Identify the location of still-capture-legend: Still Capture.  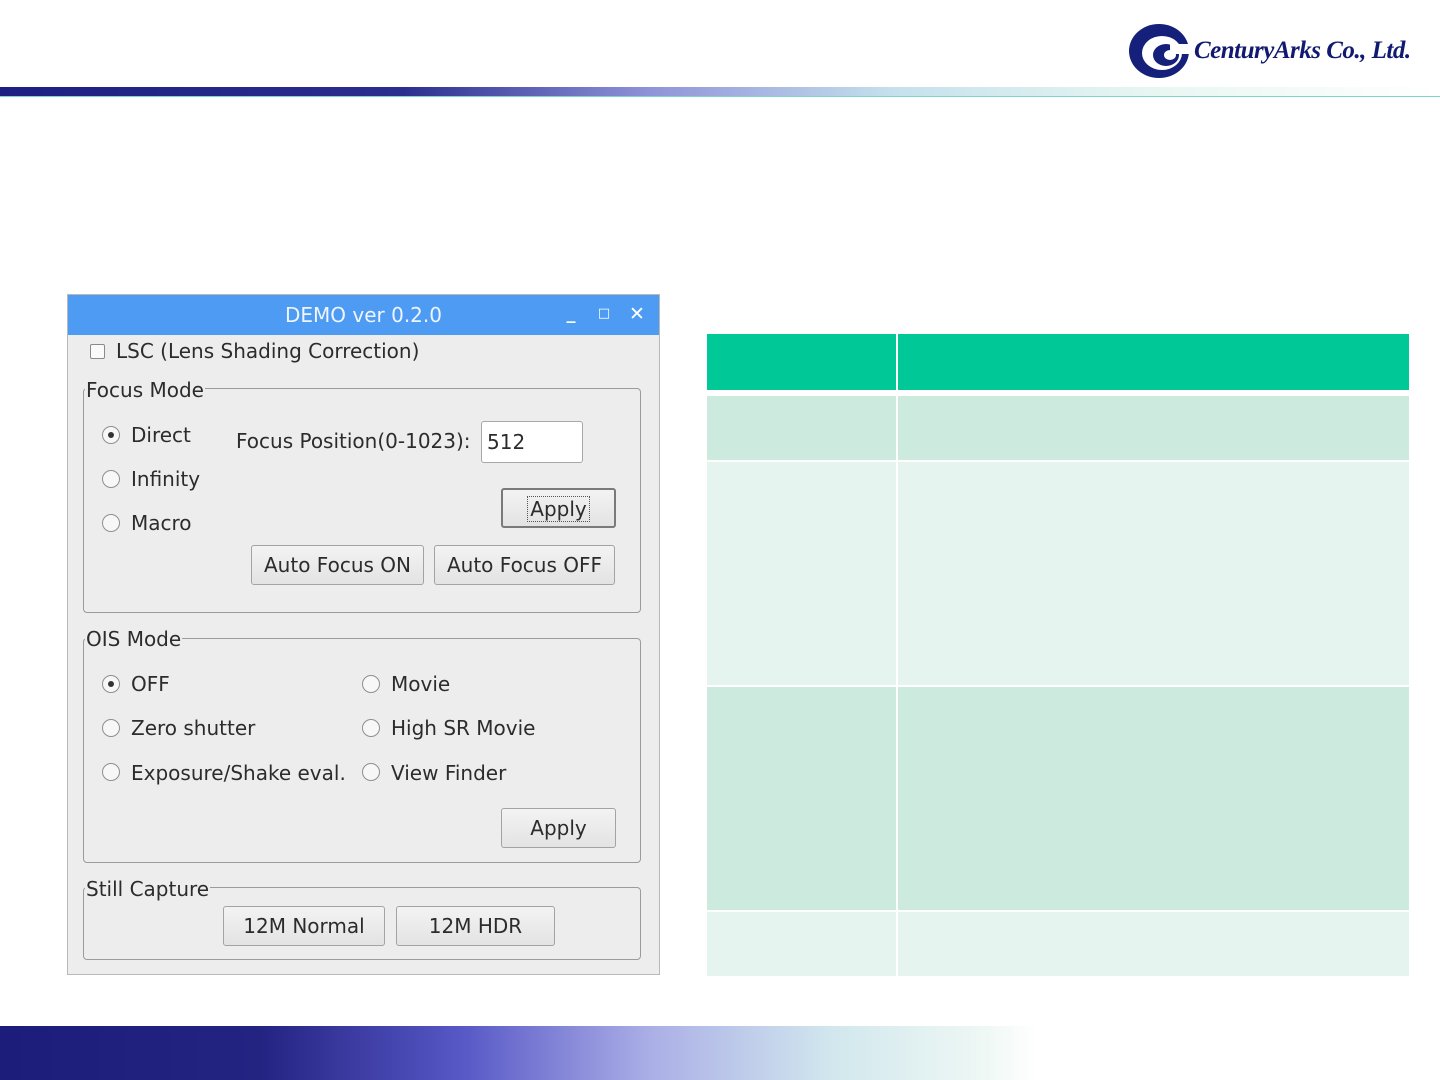
(148, 889).